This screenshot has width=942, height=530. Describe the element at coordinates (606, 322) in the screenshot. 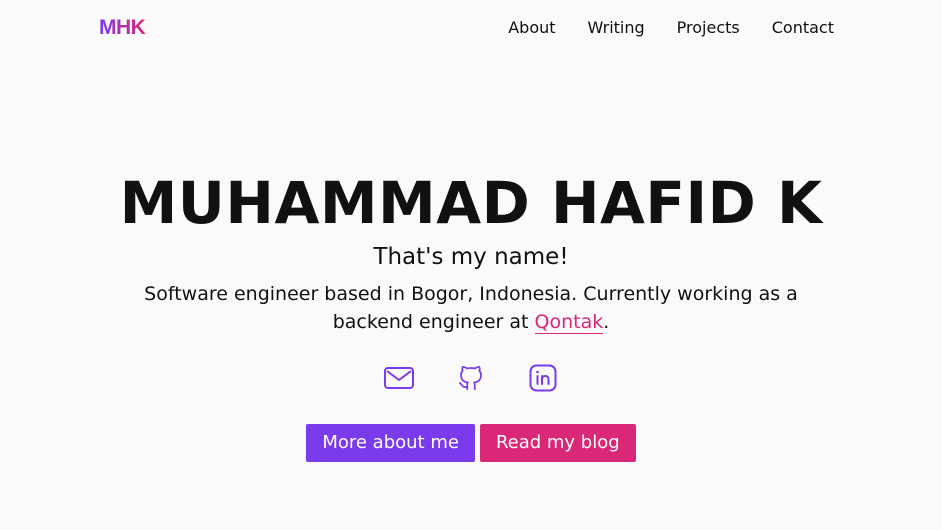

I see `bio-period: .` at that location.